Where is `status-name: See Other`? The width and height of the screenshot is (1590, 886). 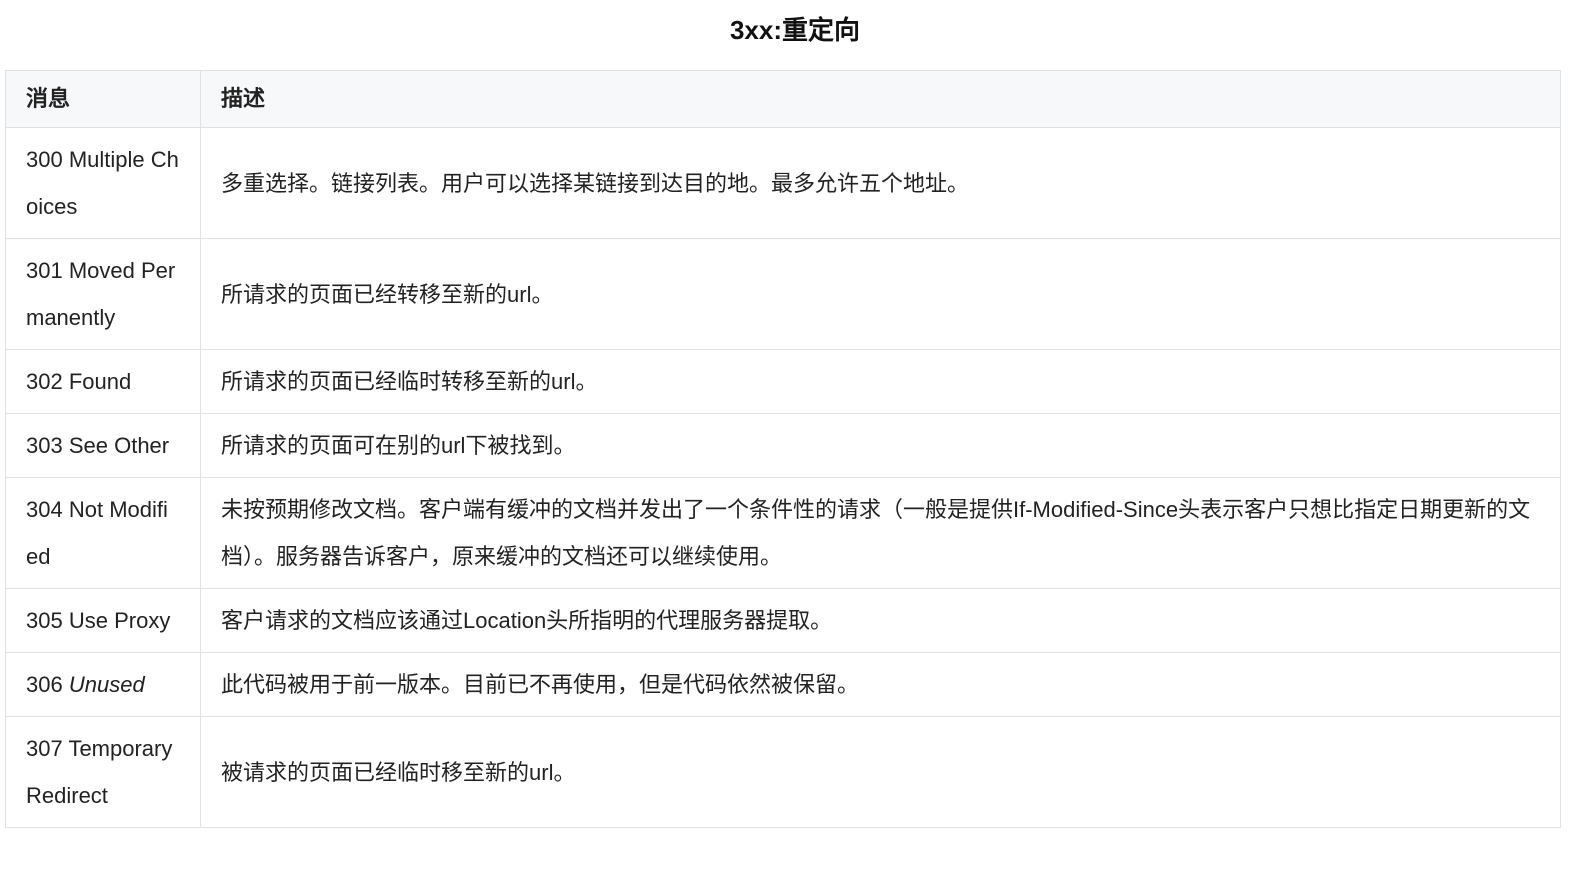 status-name: See Other is located at coordinates (119, 445).